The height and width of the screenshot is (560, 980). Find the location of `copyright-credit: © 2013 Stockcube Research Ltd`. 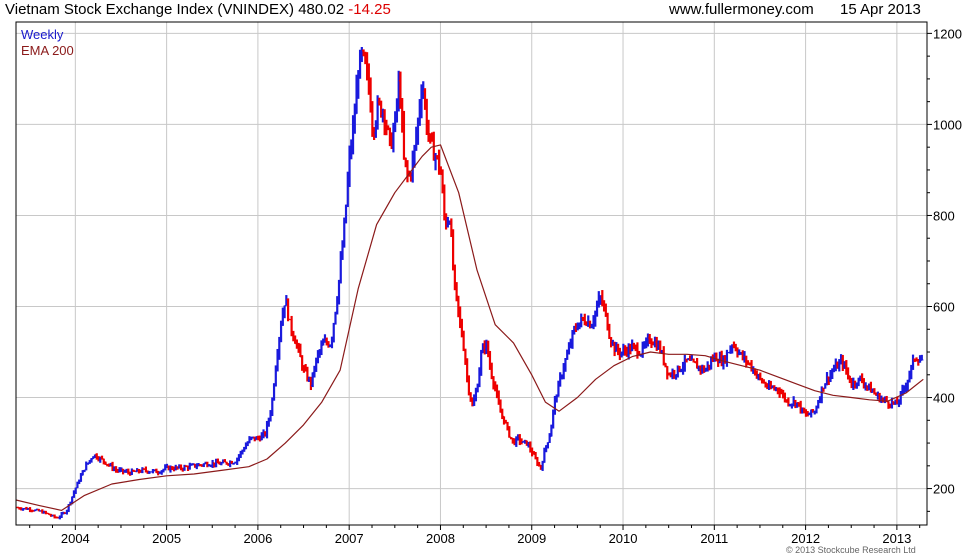

copyright-credit: © 2013 Stockcube Research Ltd is located at coordinates (851, 550).